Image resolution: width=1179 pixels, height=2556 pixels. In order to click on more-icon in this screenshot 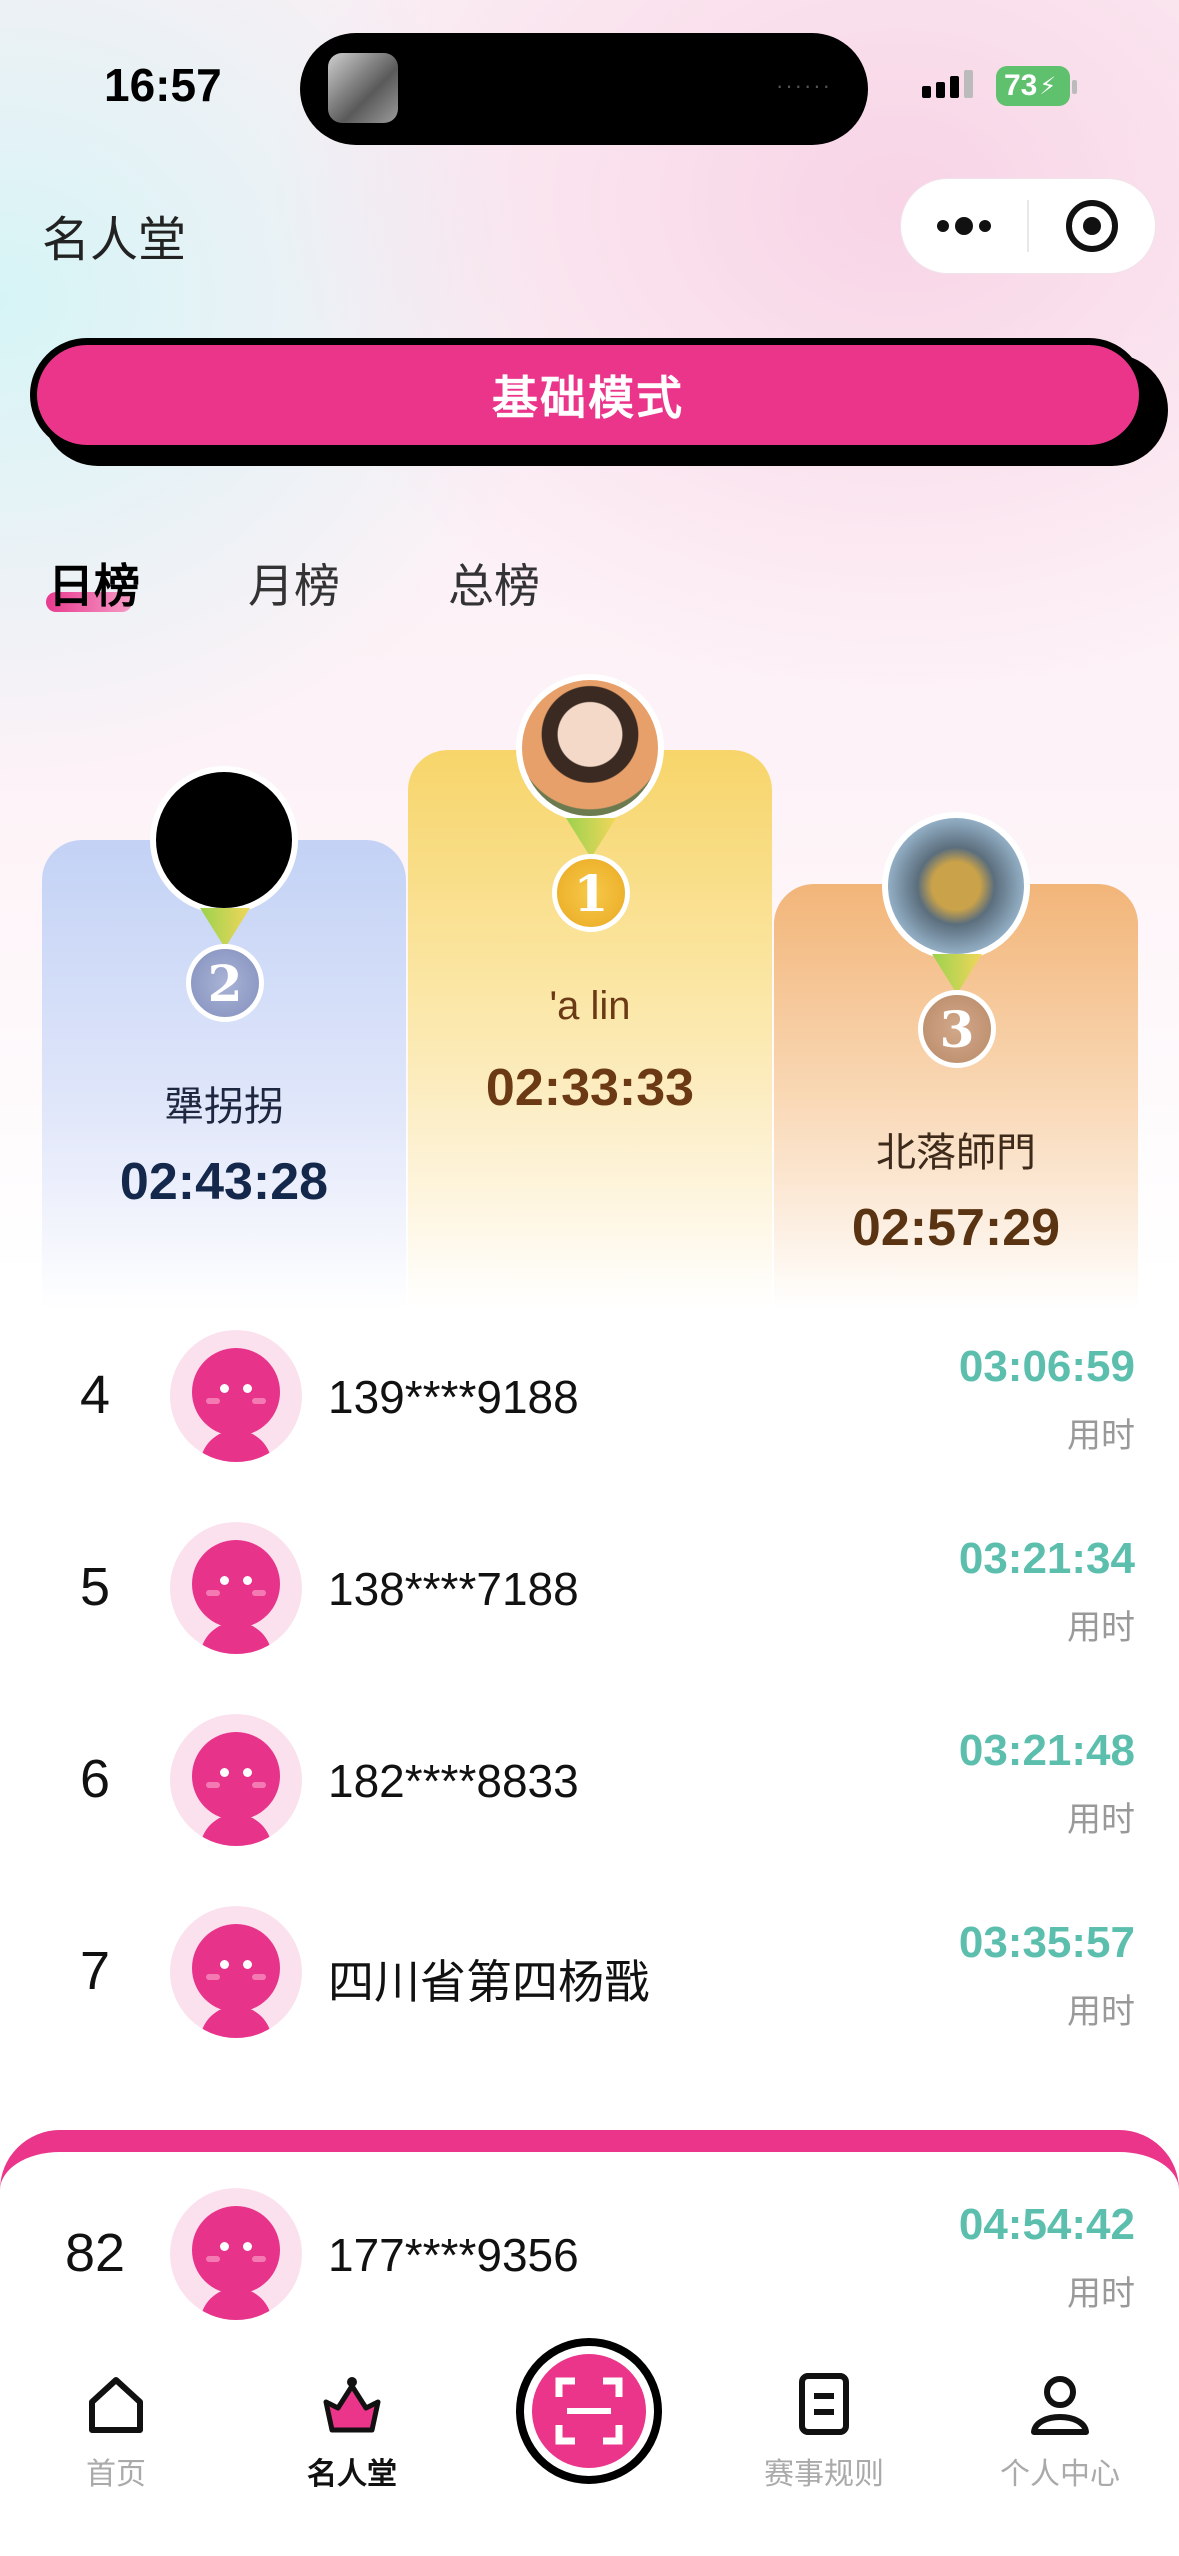, I will do `click(964, 226)`.